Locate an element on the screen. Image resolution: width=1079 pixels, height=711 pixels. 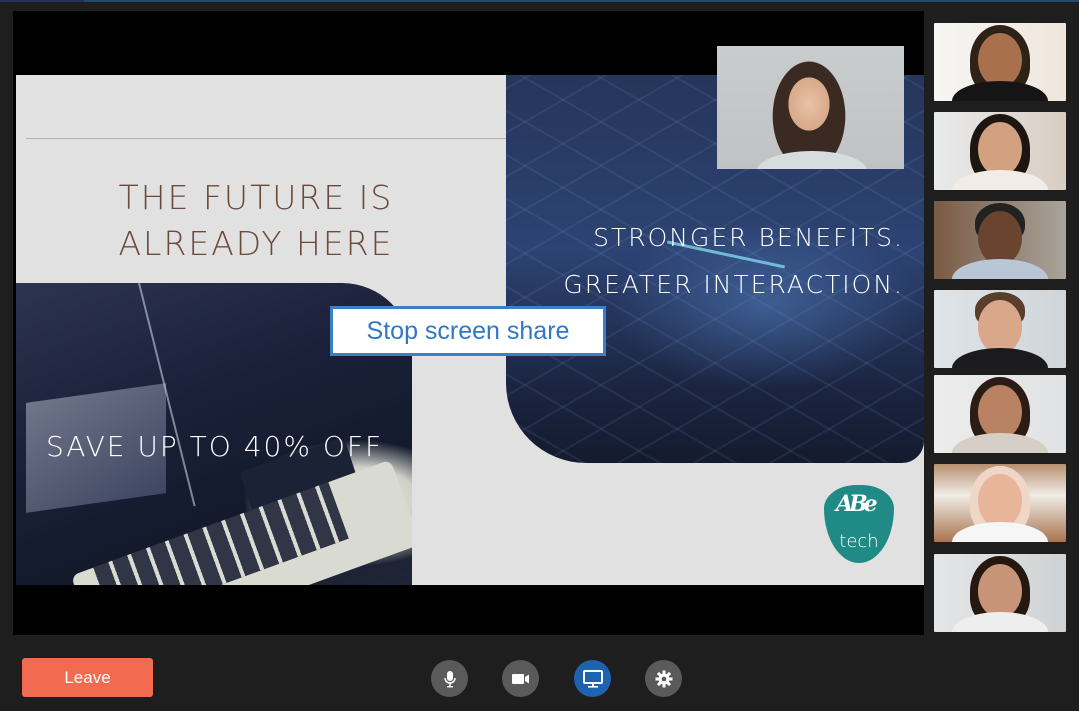
video-camera-icon is located at coordinates (520, 678).